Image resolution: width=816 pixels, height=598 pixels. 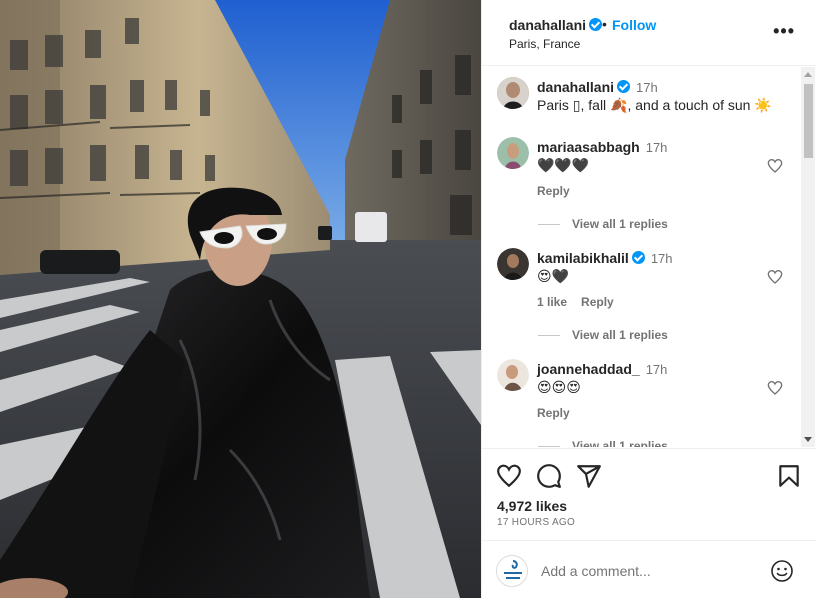 I want to click on caption-username-text: danahallani, so click(x=575, y=87).